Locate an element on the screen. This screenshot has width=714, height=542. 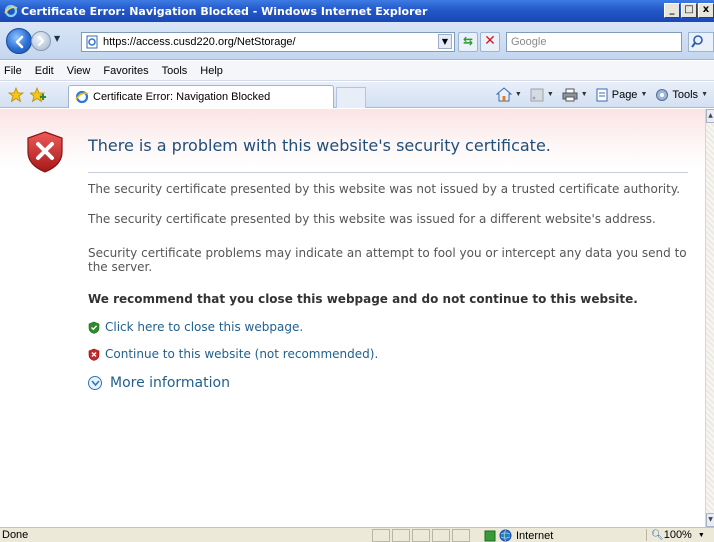
stop-button: ✕ is located at coordinates (490, 42).